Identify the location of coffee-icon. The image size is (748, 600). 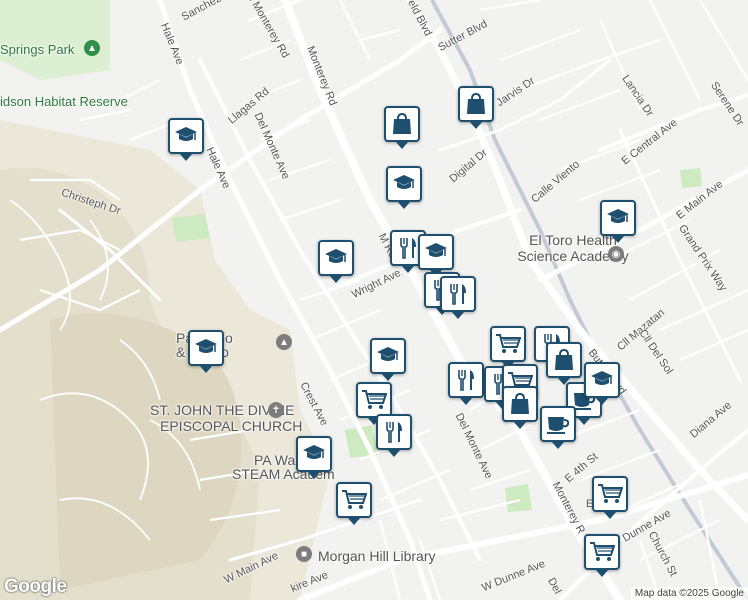
(558, 424).